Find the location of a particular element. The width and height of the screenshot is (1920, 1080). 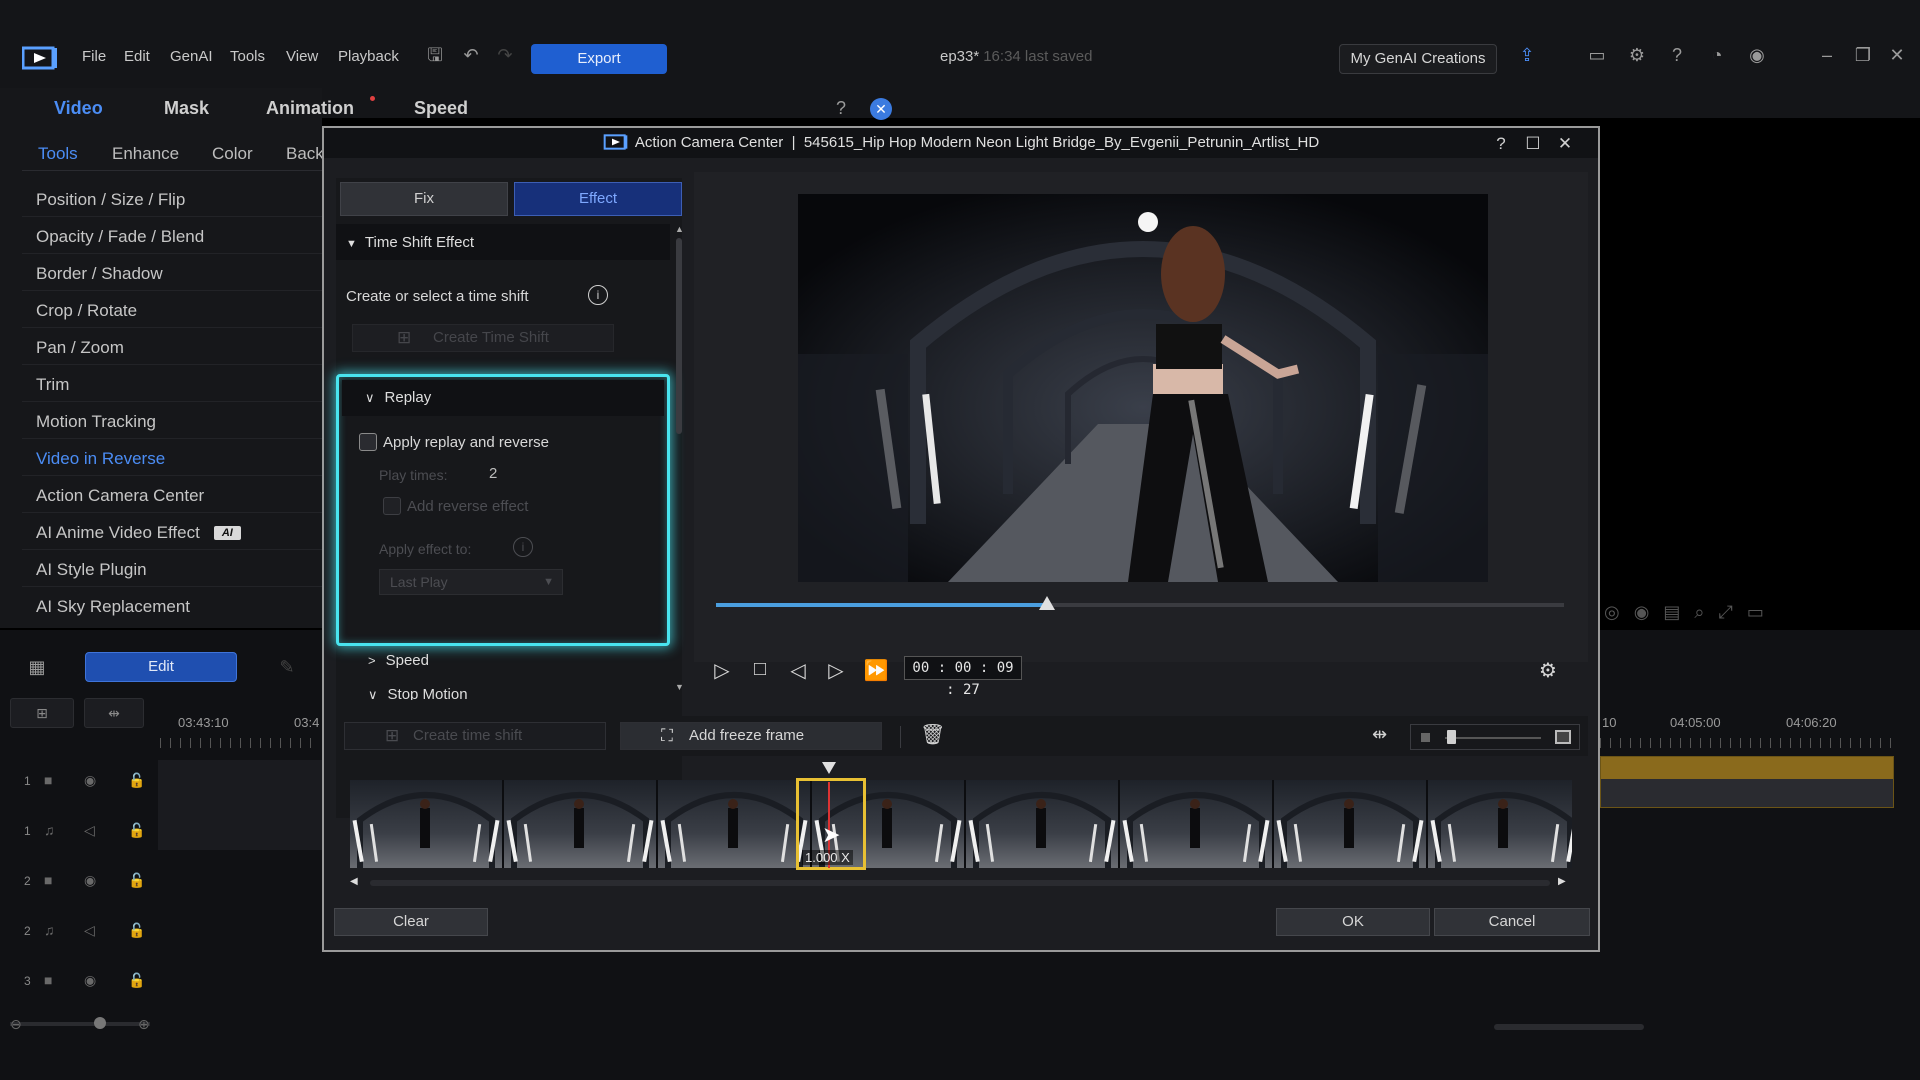

tool-position-size-flip: Position / Size / Flip is located at coordinates (110, 200).